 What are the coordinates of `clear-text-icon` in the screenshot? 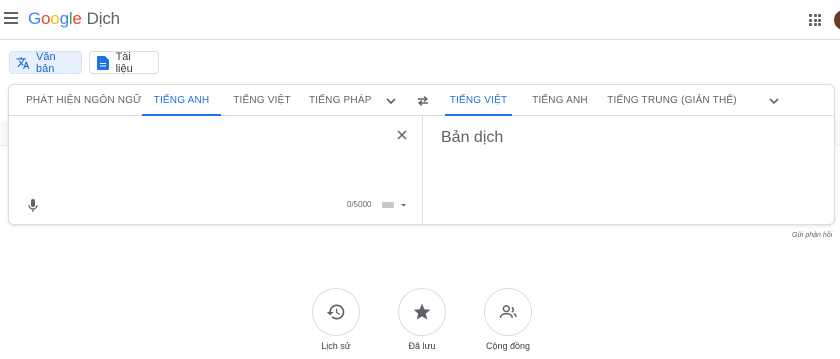 It's located at (402, 135).